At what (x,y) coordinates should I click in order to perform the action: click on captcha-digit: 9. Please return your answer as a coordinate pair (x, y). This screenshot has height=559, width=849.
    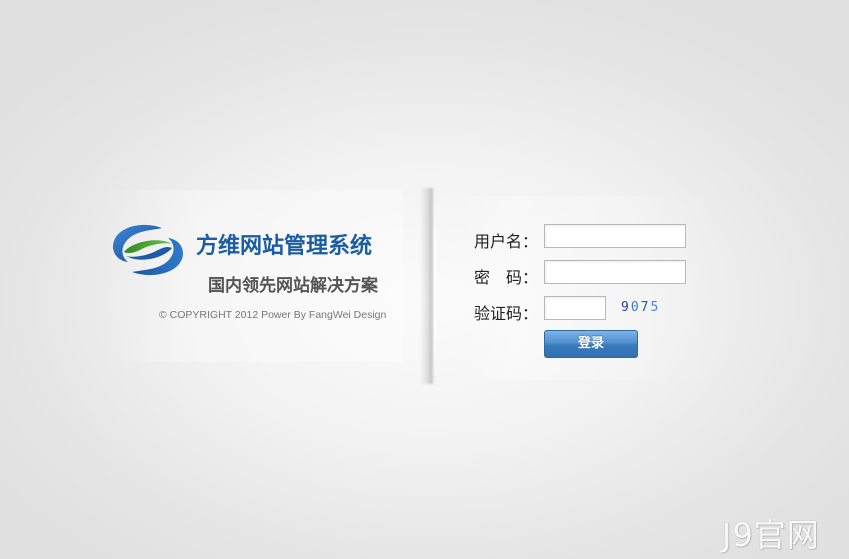
    Looking at the image, I should click on (626, 307).